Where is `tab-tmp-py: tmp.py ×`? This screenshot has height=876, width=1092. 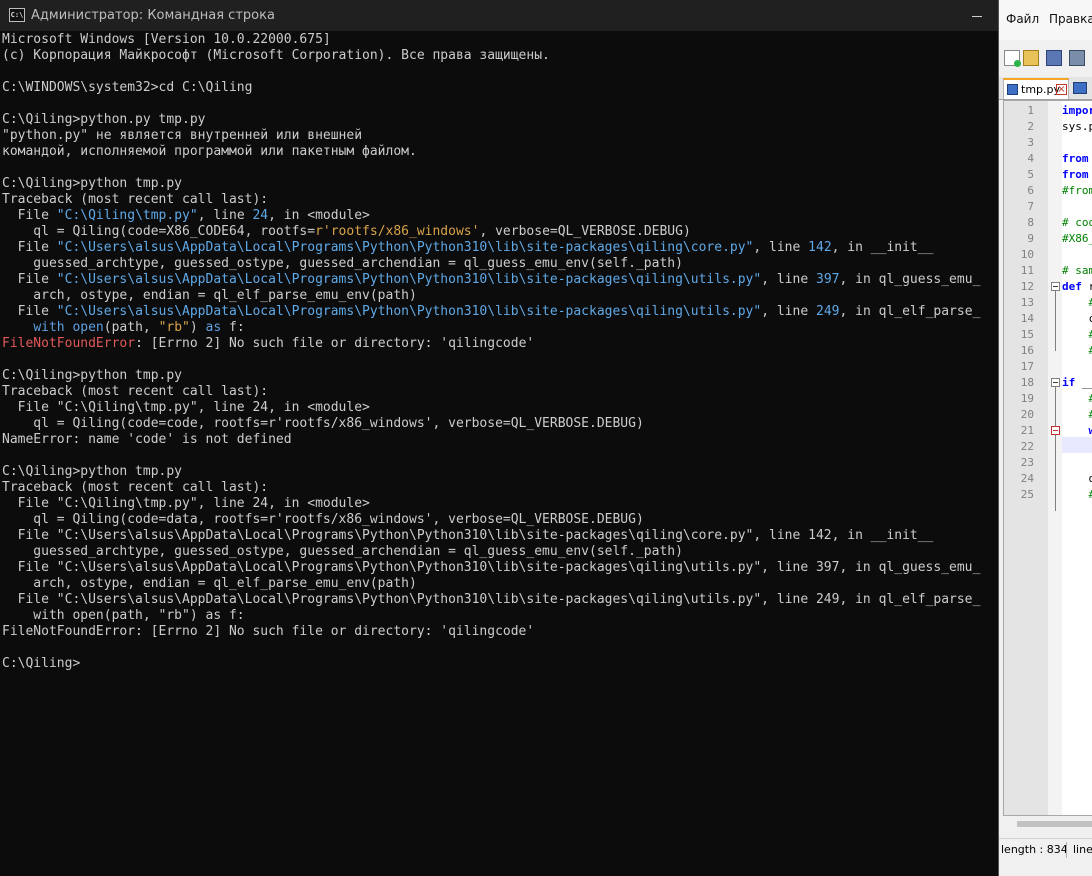
tab-tmp-py: tmp.py × is located at coordinates (1036, 88).